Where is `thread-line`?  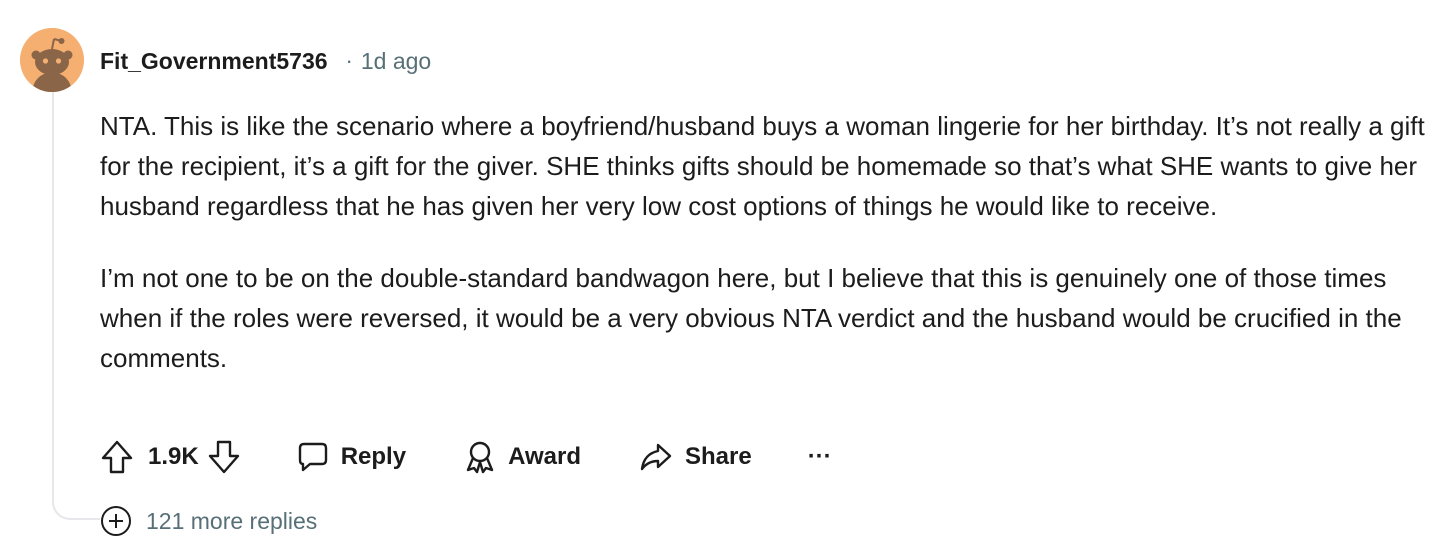
thread-line is located at coordinates (78, 306).